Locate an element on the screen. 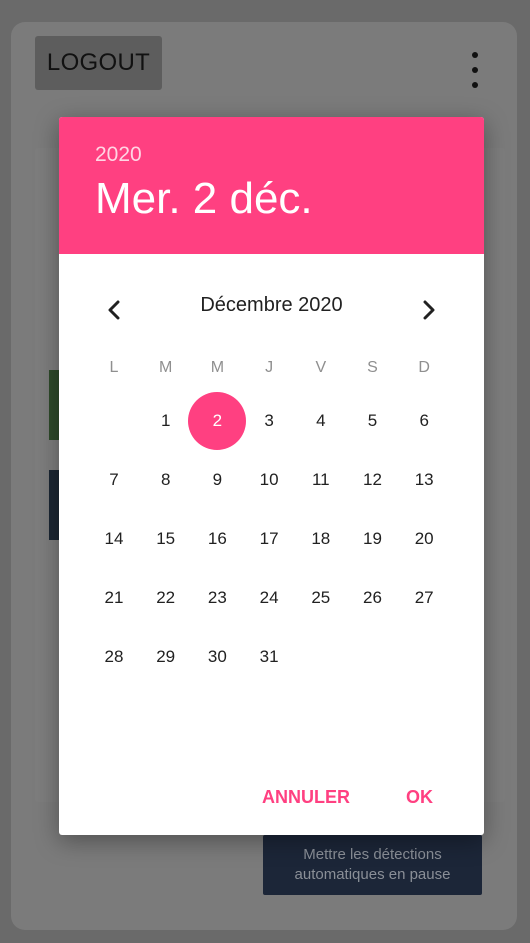 Image resolution: width=530 pixels, height=943 pixels. weekday-label: J is located at coordinates (269, 367).